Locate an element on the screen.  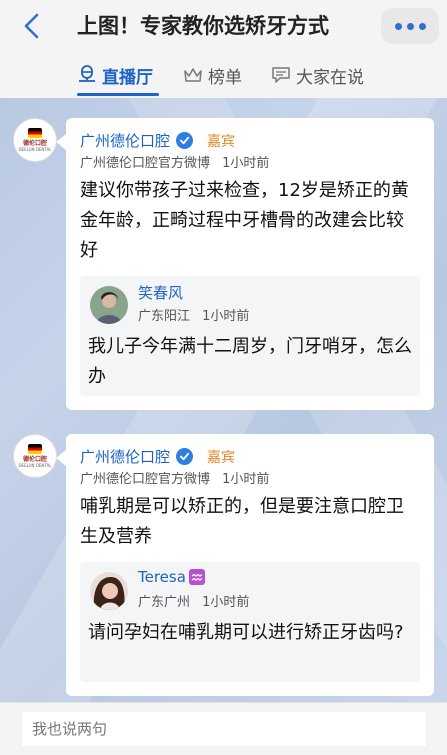
quoted-question: 笑春风 广东阳江 1小时前 我儿子今年满十二周岁，门牙哨牙，怎么办 is located at coordinates (250, 336).